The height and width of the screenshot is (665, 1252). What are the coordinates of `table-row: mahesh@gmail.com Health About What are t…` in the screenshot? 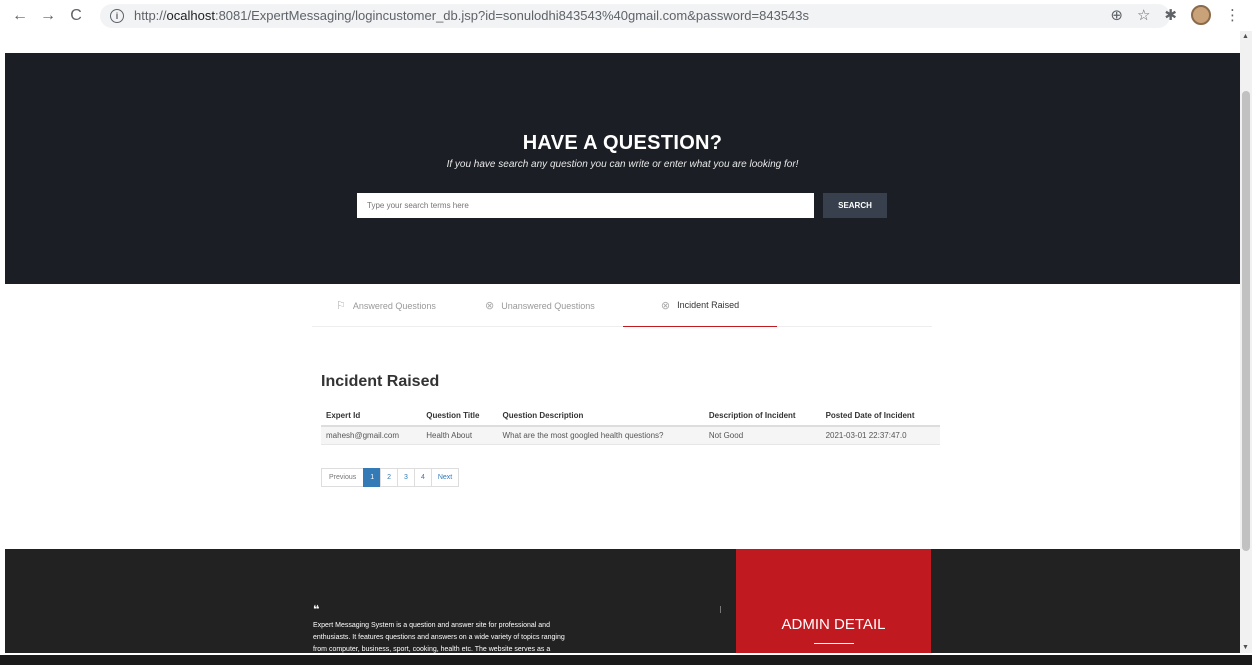 It's located at (630, 435).